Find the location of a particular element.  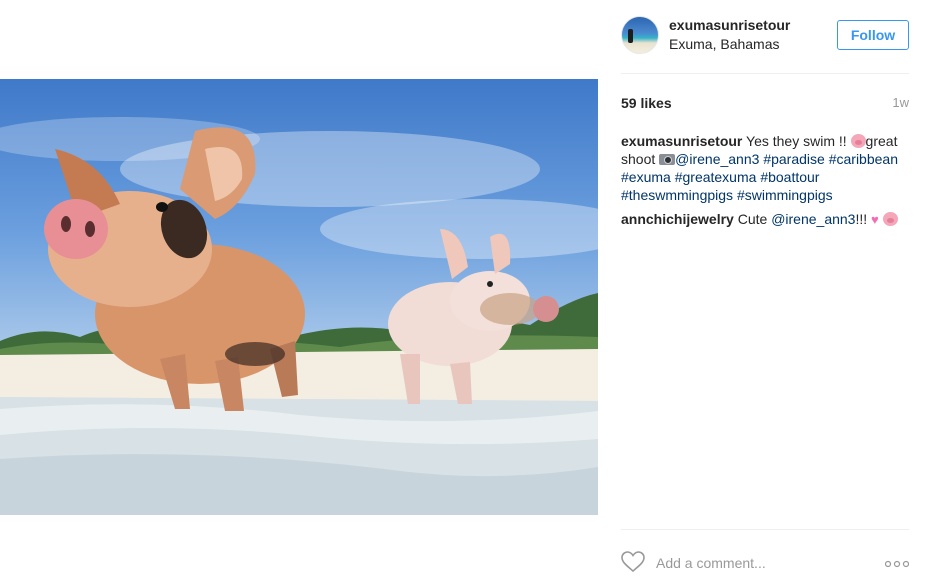

comment-bar is located at coordinates (765, 558).